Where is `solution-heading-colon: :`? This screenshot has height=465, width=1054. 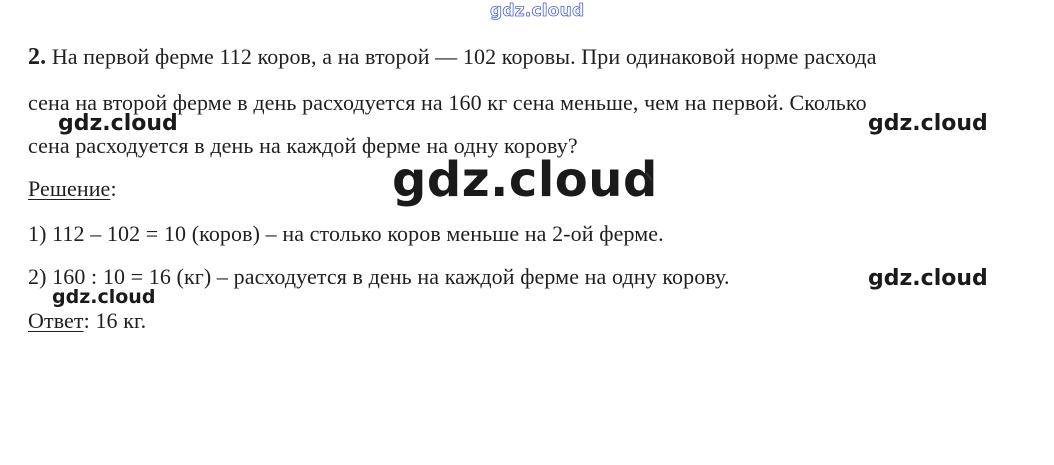
solution-heading-colon: : is located at coordinates (113, 188).